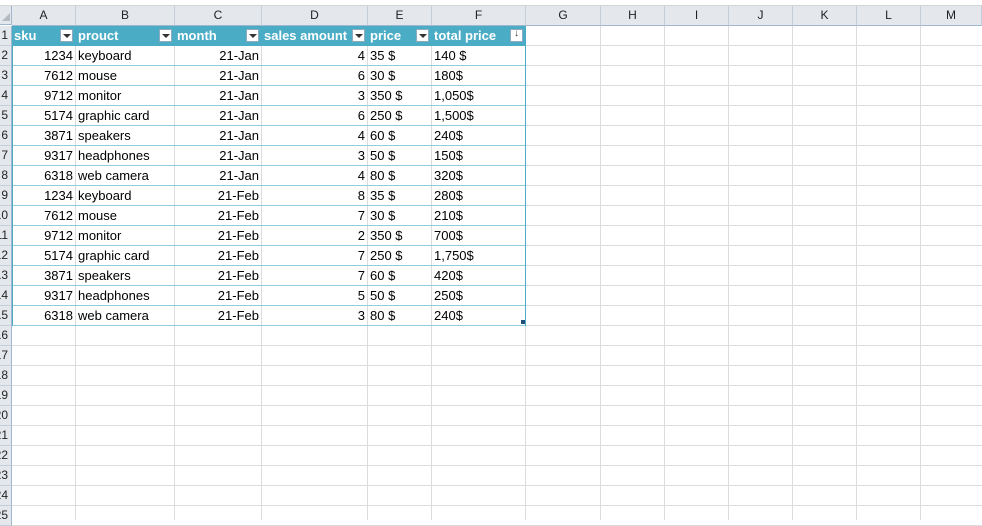  What do you see at coordinates (480, 276) in the screenshot?
I see `table-cell-total-price: 420$` at bounding box center [480, 276].